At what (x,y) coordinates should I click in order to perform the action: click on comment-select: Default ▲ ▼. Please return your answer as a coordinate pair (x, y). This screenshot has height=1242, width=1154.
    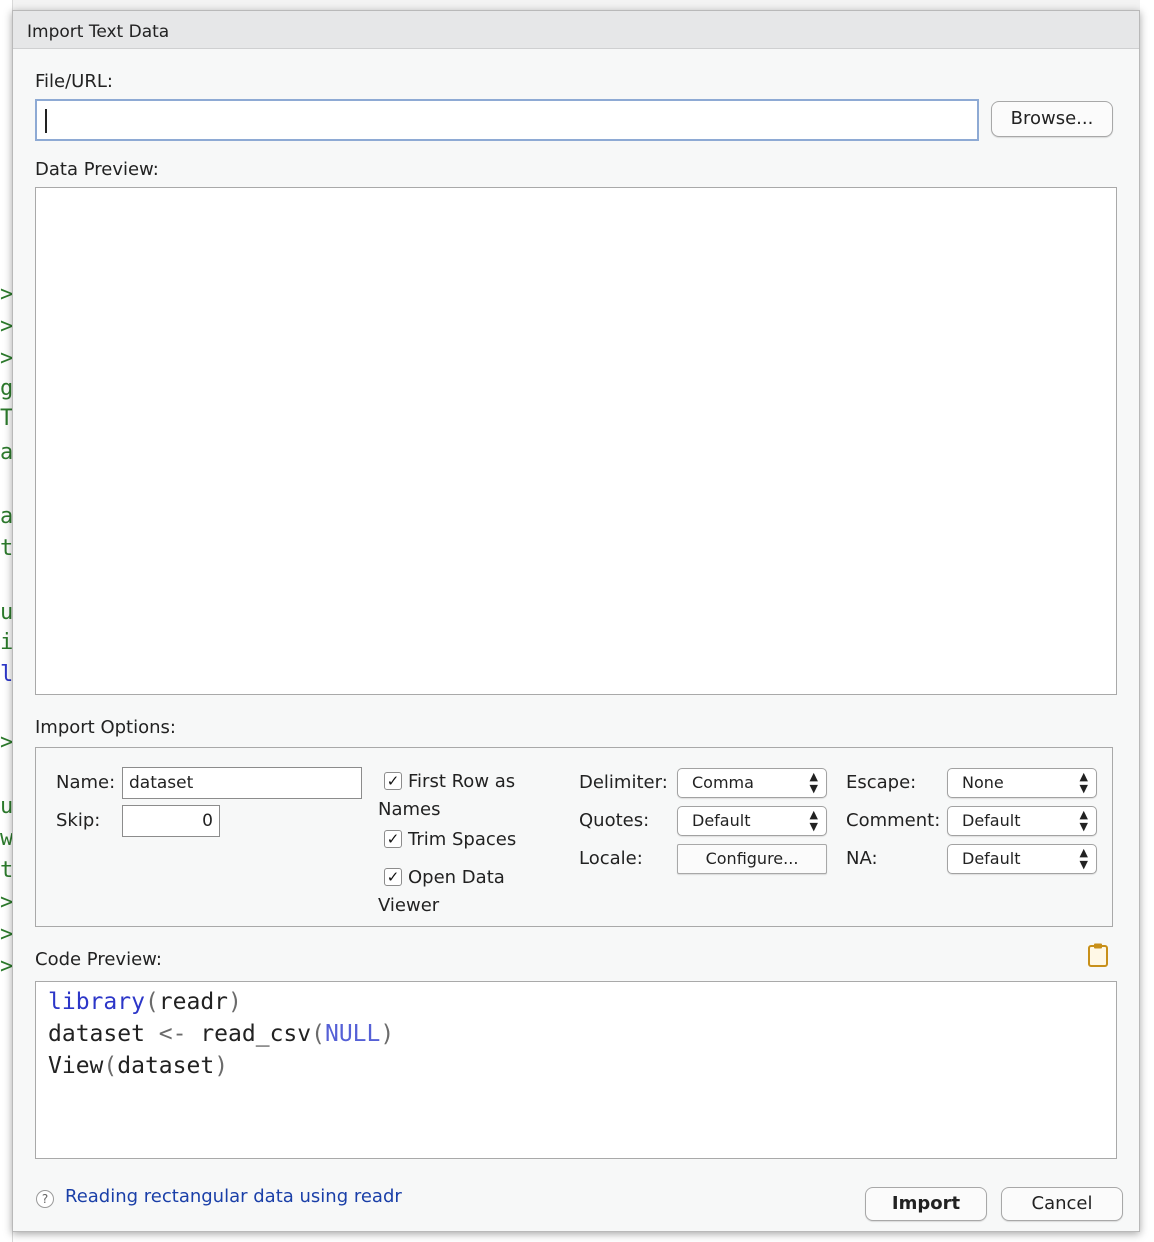
    Looking at the image, I should click on (1022, 821).